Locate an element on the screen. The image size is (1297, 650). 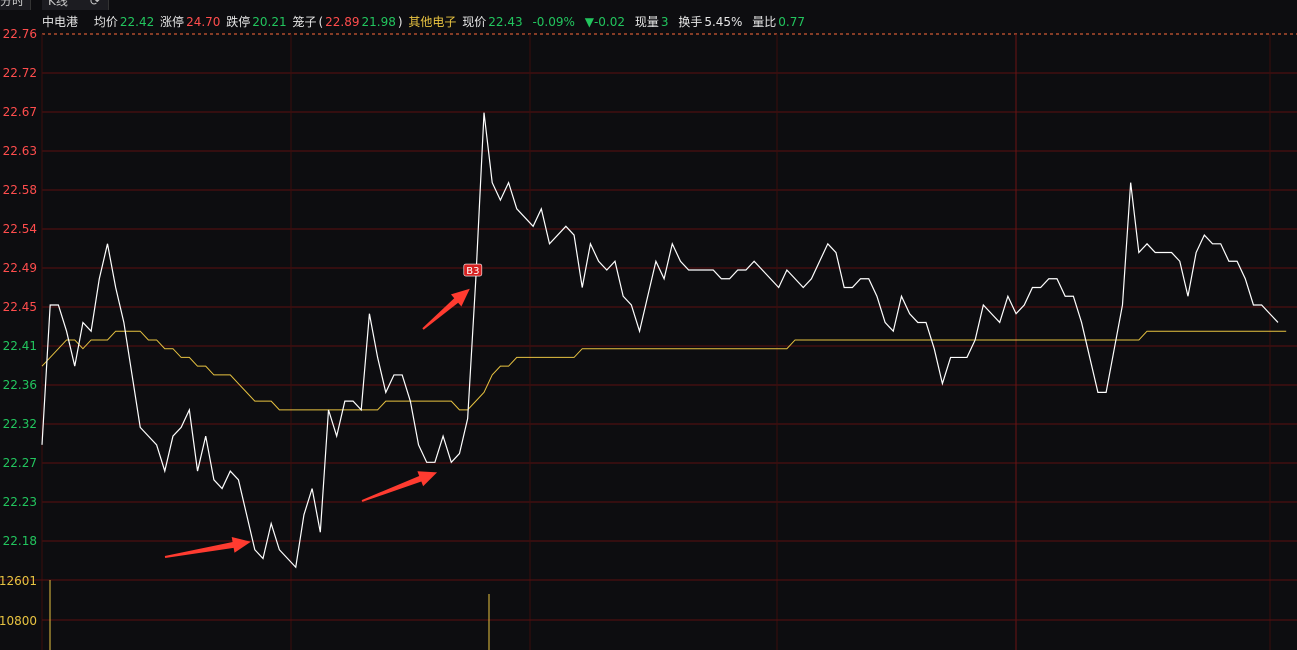
price-tick-label: 22.76 is located at coordinates (20, 34).